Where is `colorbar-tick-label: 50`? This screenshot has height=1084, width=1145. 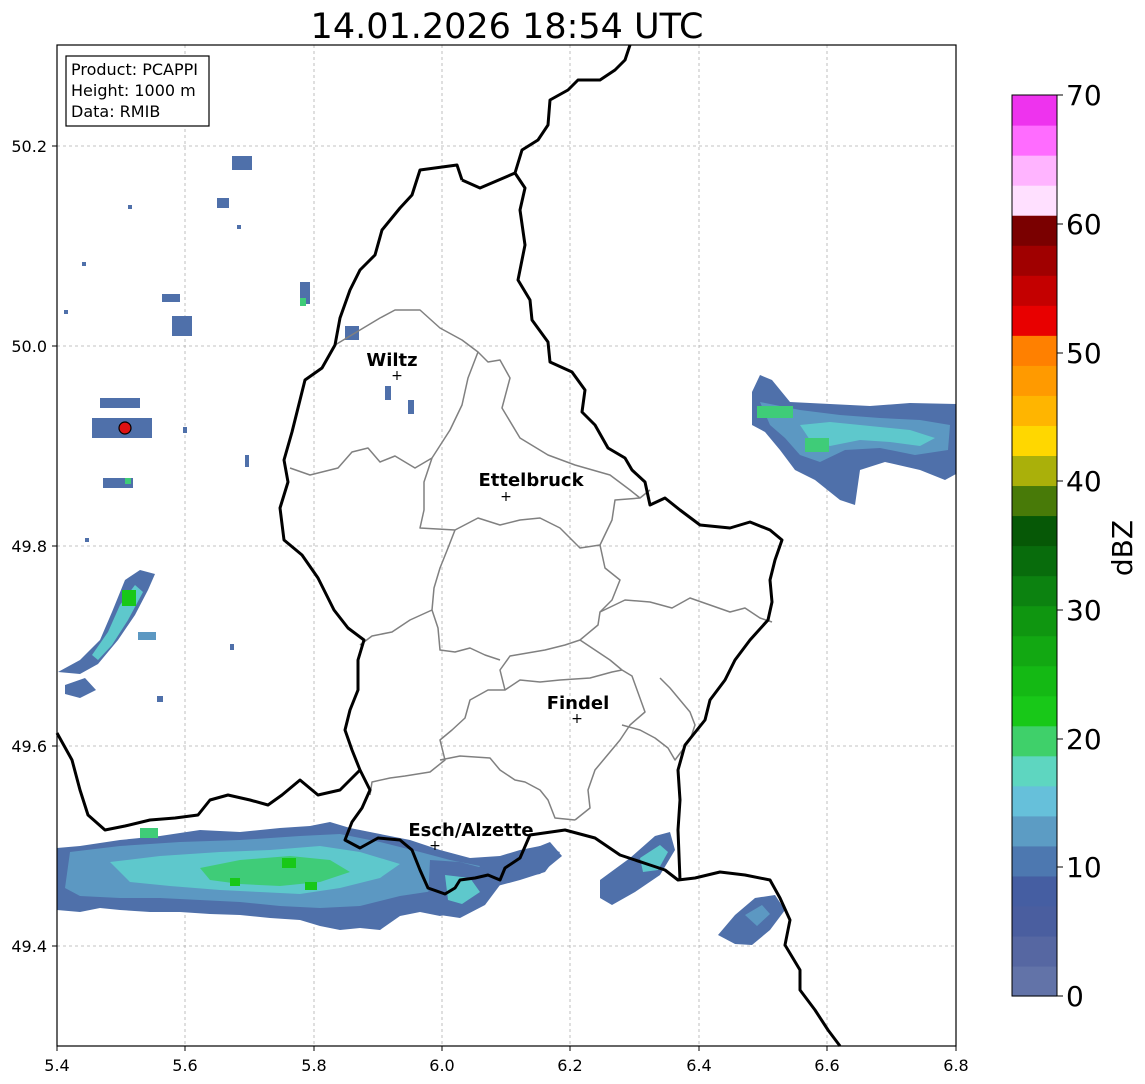
colorbar-tick-label: 50 is located at coordinates (1084, 353).